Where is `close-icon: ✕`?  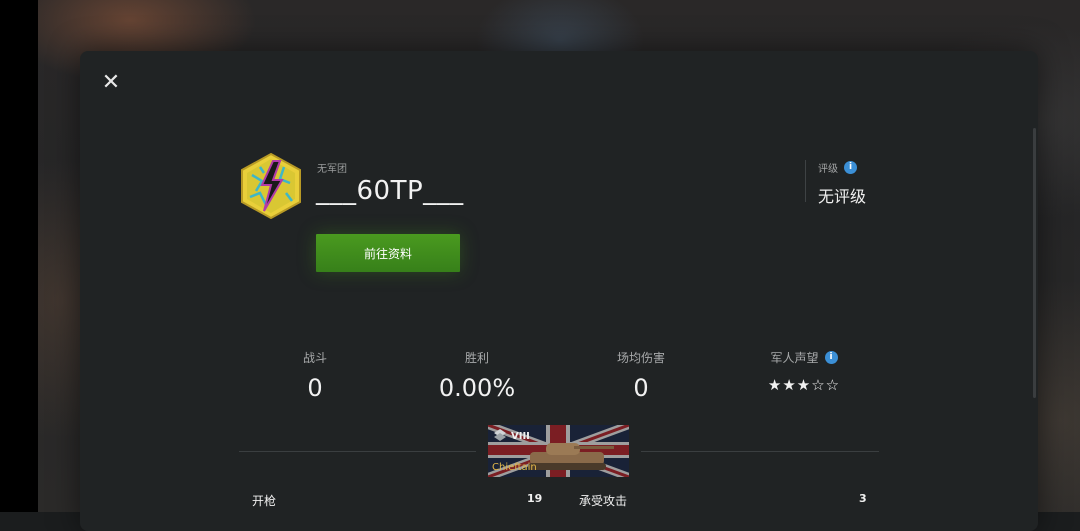 close-icon: ✕ is located at coordinates (111, 83).